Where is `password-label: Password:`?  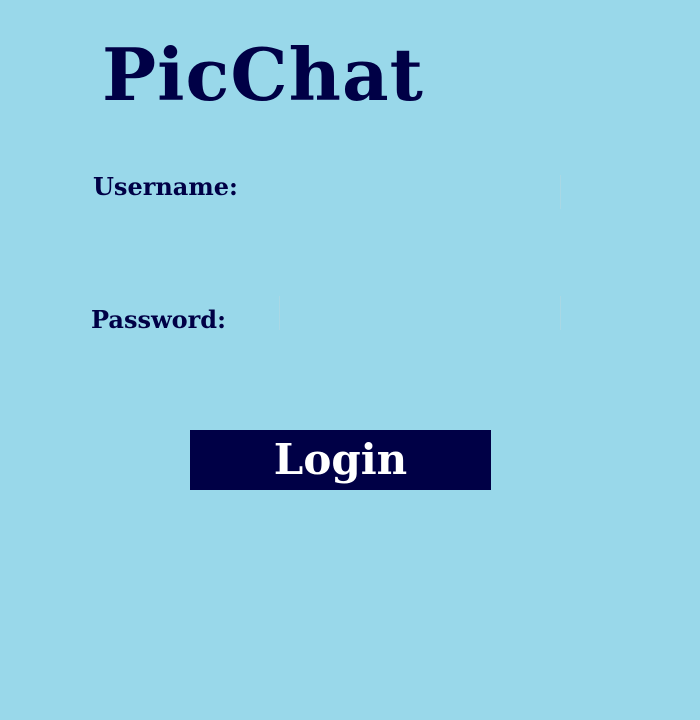
password-label: Password: is located at coordinates (158, 319).